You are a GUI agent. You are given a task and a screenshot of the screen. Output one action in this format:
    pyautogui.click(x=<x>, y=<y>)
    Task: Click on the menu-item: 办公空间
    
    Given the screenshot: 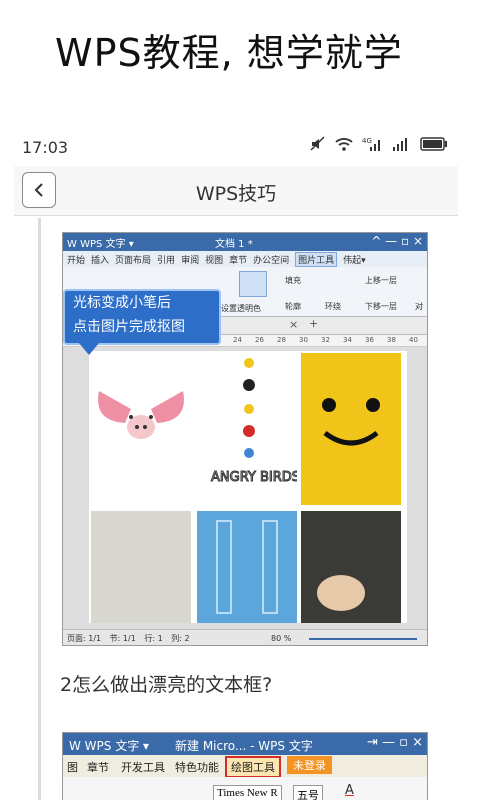 What is the action you would take?
    pyautogui.click(x=271, y=260)
    